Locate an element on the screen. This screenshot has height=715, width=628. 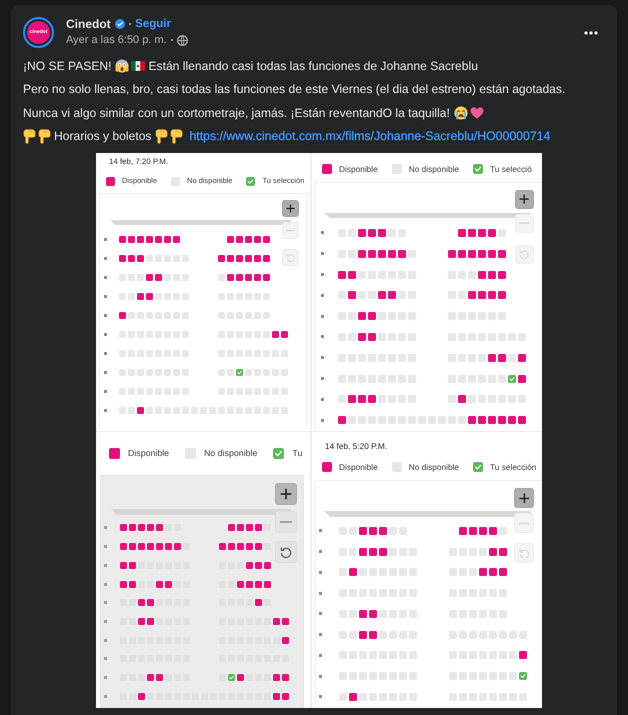
more-icon is located at coordinates (591, 32).